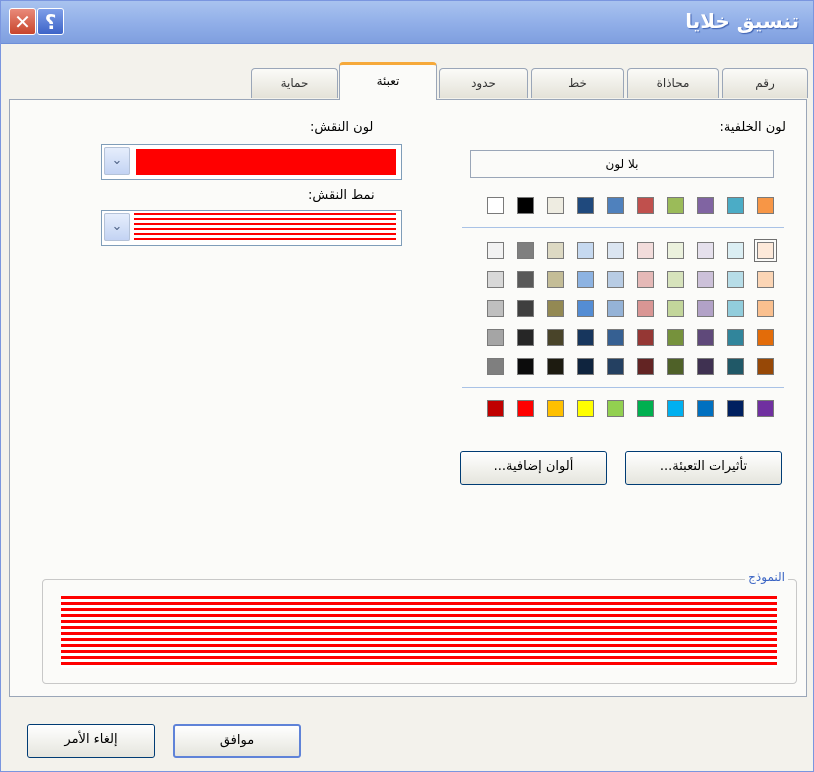  I want to click on pattern-style-preview, so click(265, 227).